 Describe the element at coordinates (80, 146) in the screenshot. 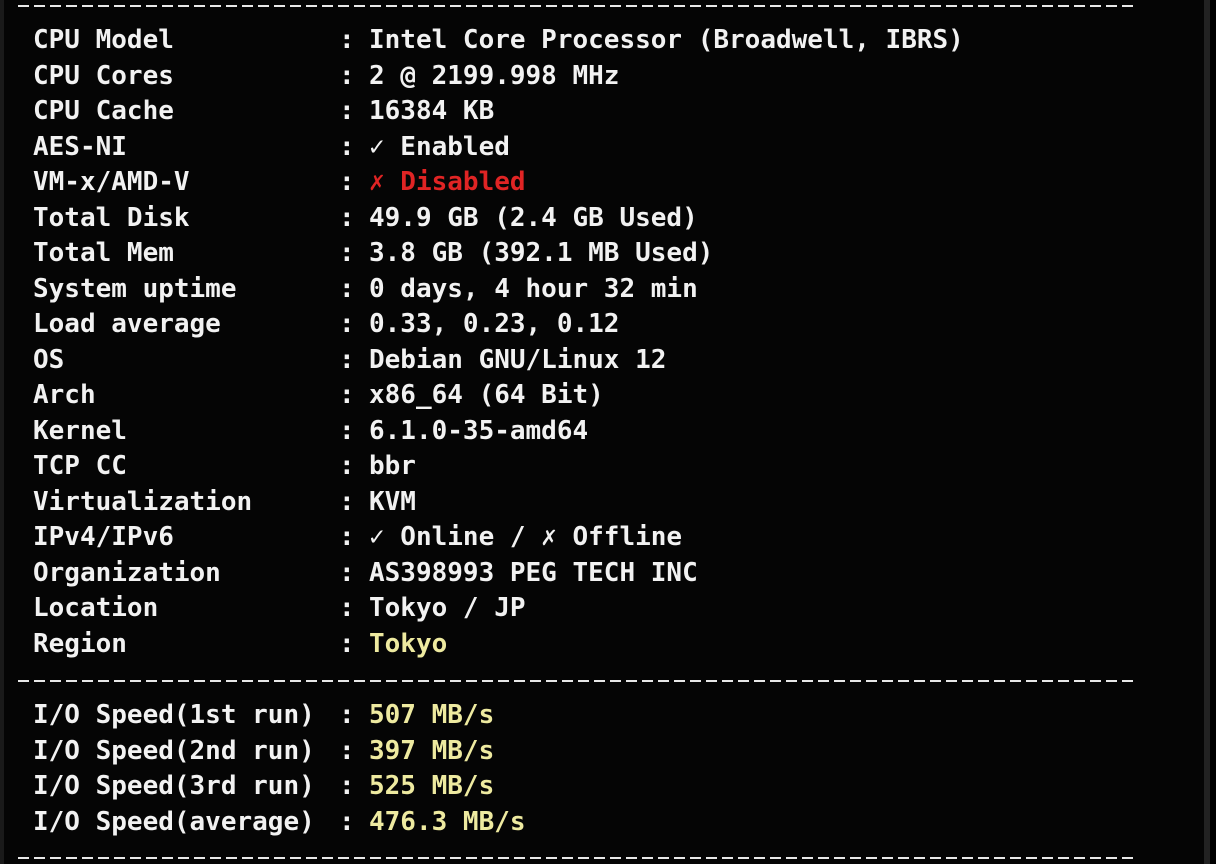

I see `row-label: AES-NI` at that location.